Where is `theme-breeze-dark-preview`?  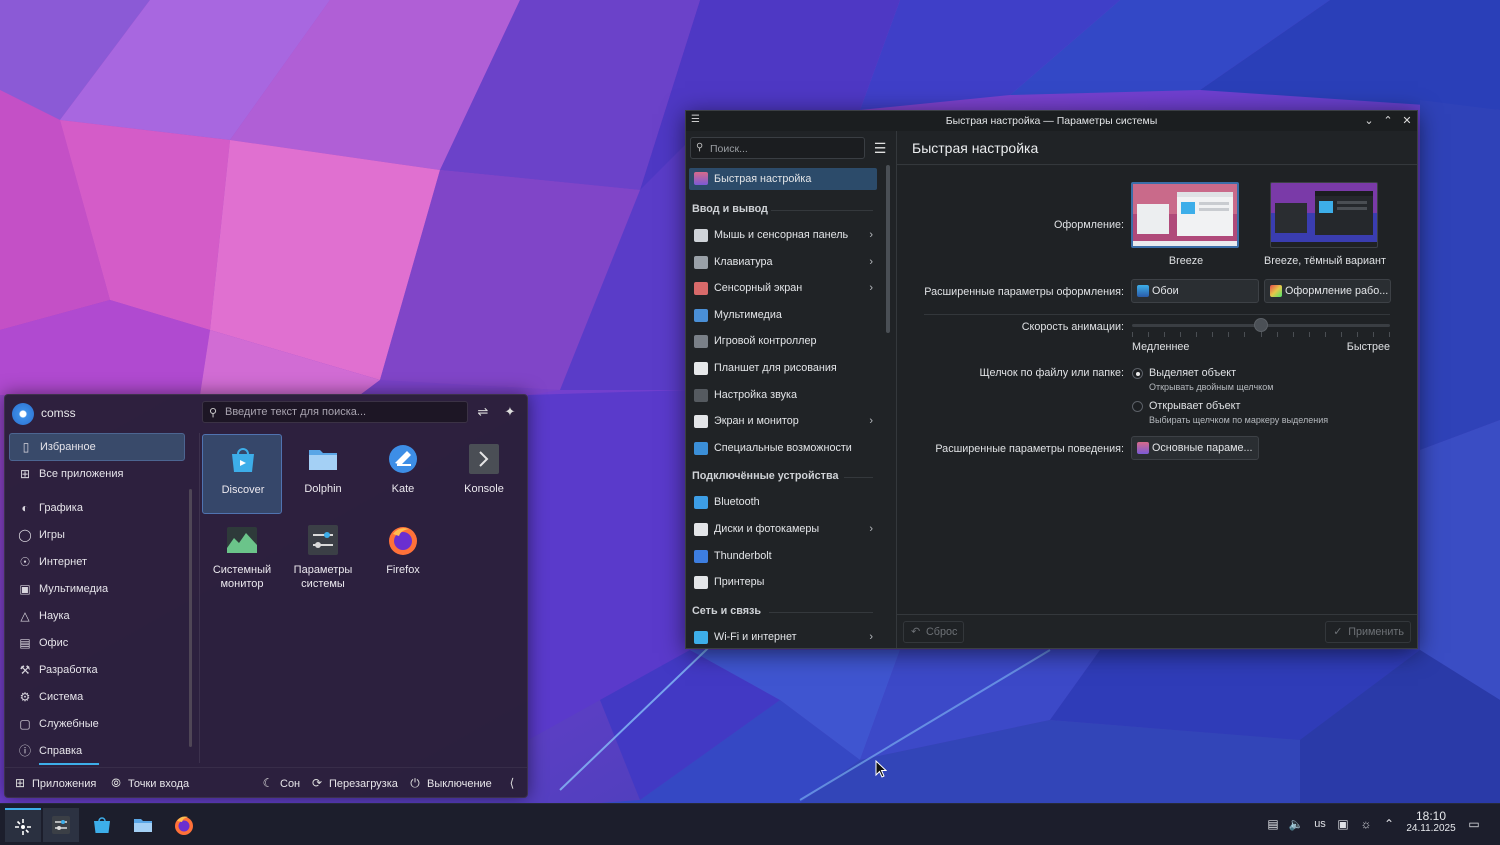
theme-breeze-dark-preview is located at coordinates (1324, 215).